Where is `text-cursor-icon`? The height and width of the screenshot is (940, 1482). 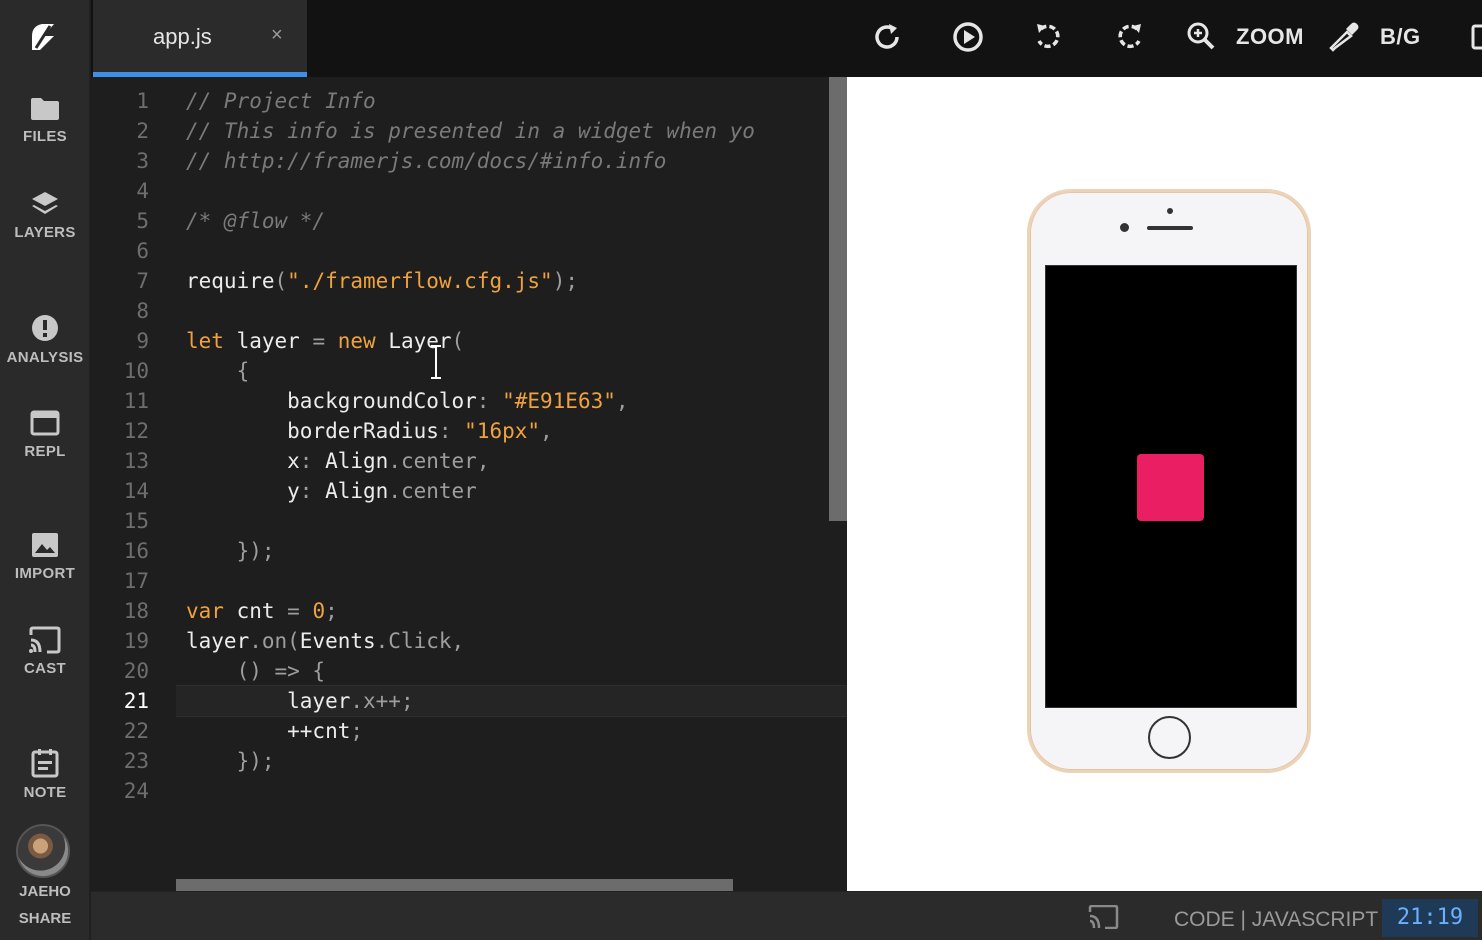
text-cursor-icon is located at coordinates (436, 362).